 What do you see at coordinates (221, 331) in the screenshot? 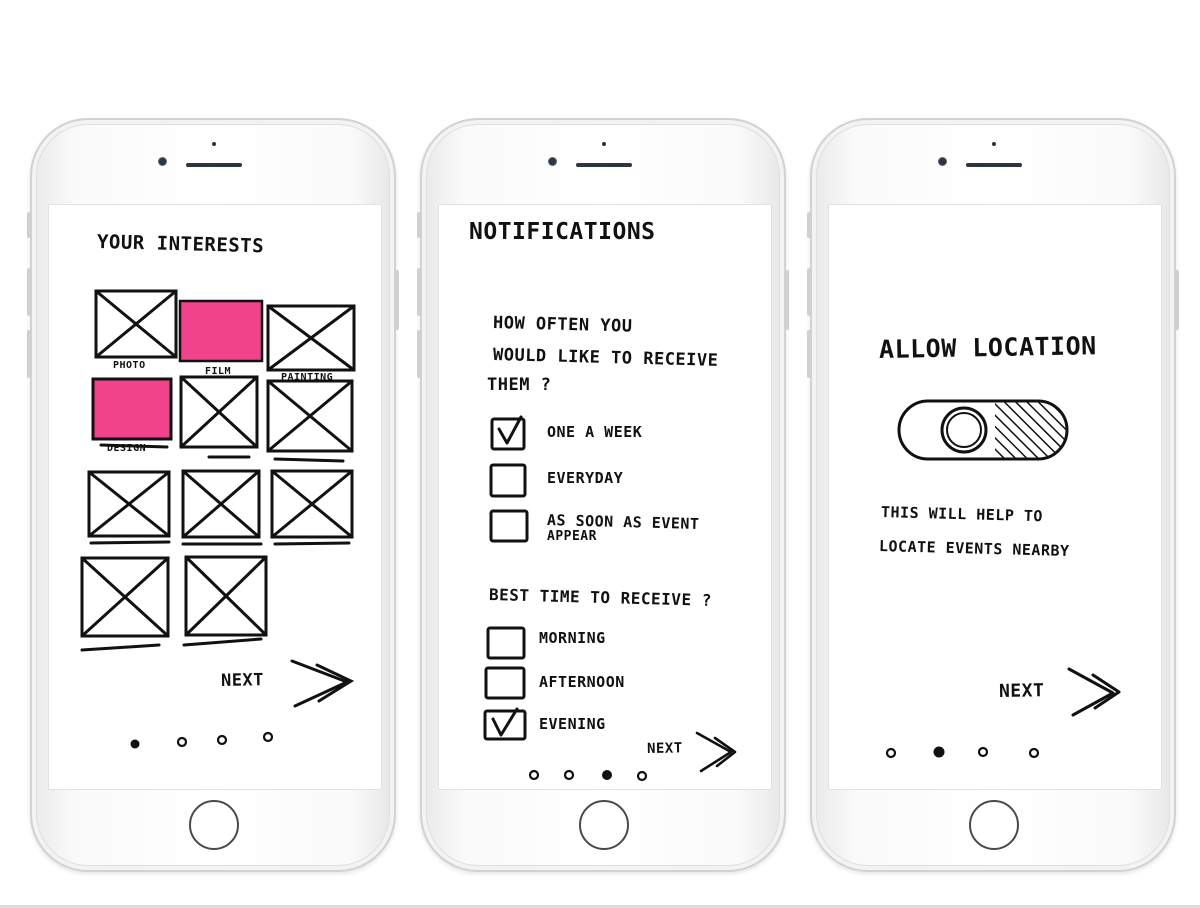
I see `interest-tile-film` at bounding box center [221, 331].